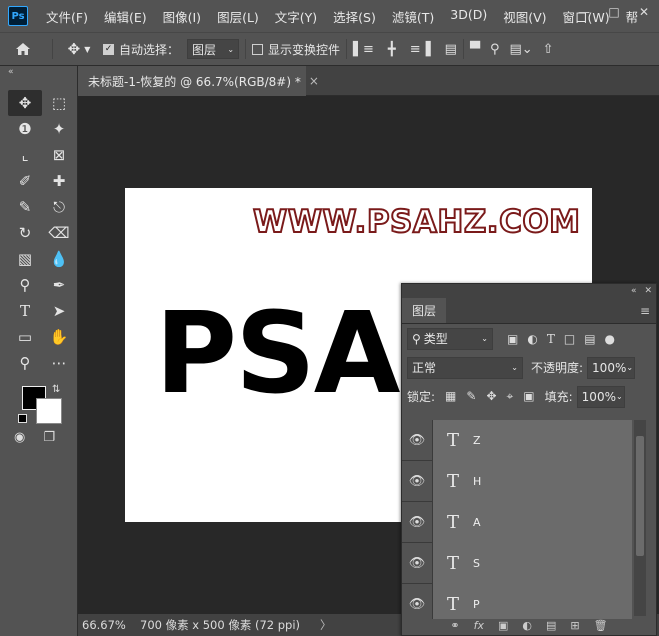 Image resolution: width=659 pixels, height=636 pixels. Describe the element at coordinates (108, 49) in the screenshot. I see `auto-select-checkbox: ✓` at that location.